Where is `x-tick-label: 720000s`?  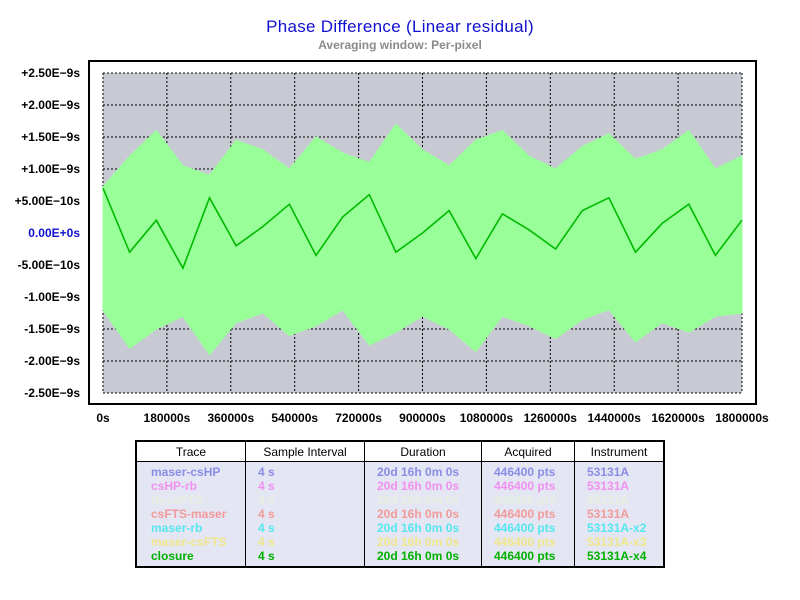 x-tick-label: 720000s is located at coordinates (358, 418).